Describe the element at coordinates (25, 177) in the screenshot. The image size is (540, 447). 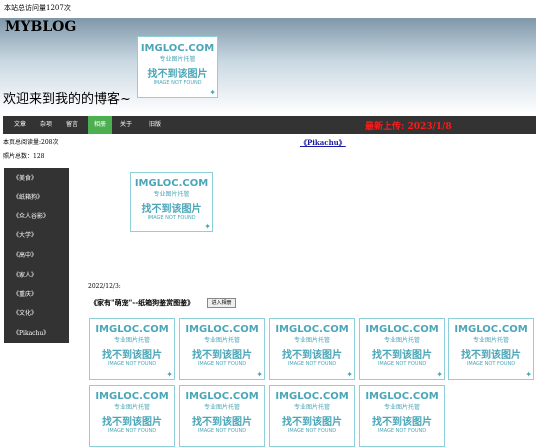
I see `sidebar-item-food: 《美食》` at that location.